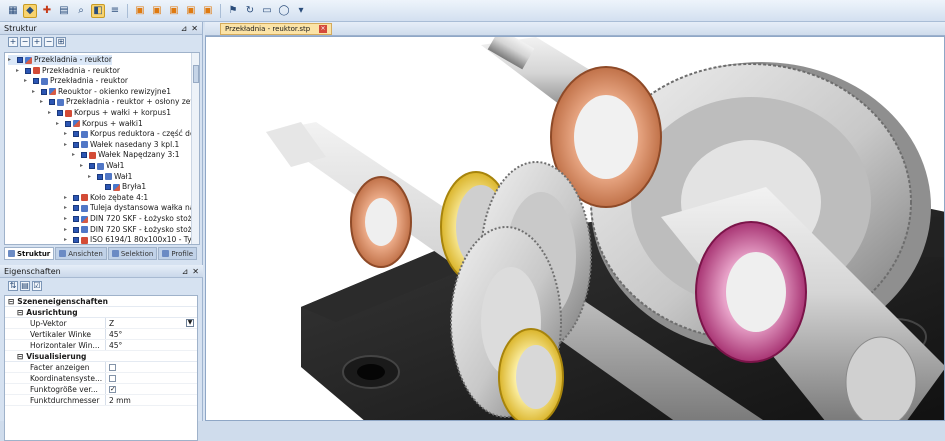 This screenshot has height=441, width=945. I want to click on property-row: Vertikaler Winke 45°, so click(101, 334).